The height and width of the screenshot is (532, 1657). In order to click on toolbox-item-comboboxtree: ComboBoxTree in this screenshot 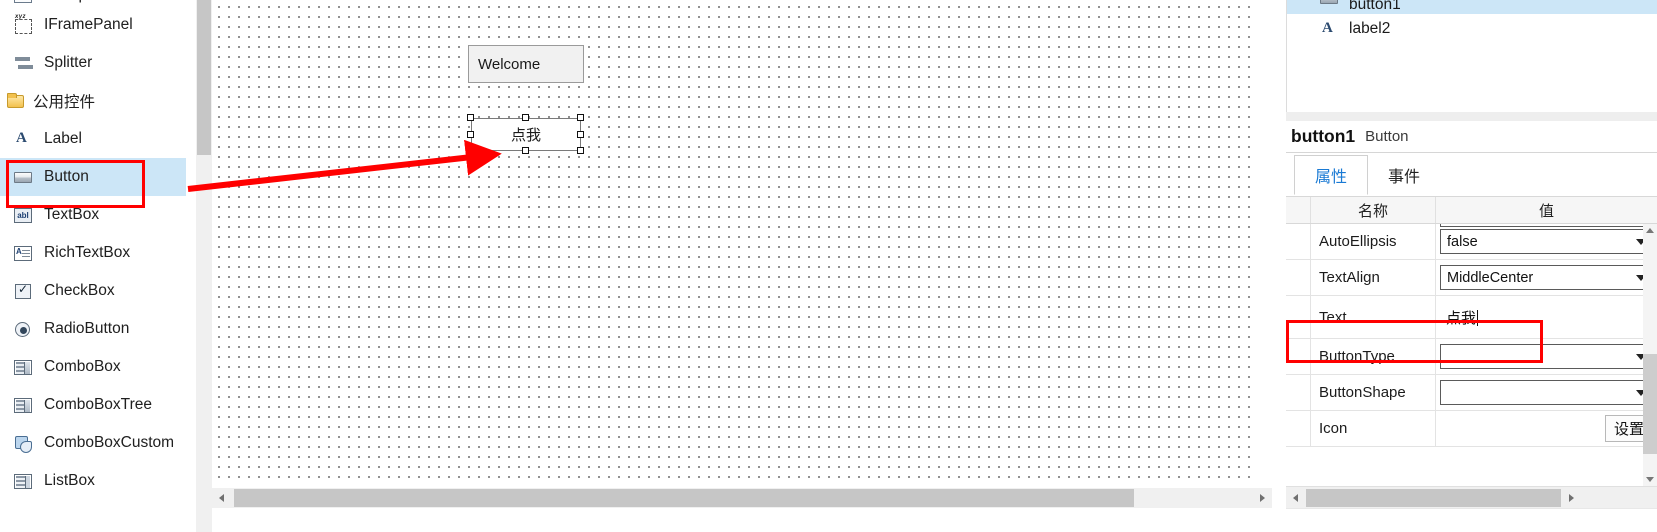, I will do `click(93, 405)`.